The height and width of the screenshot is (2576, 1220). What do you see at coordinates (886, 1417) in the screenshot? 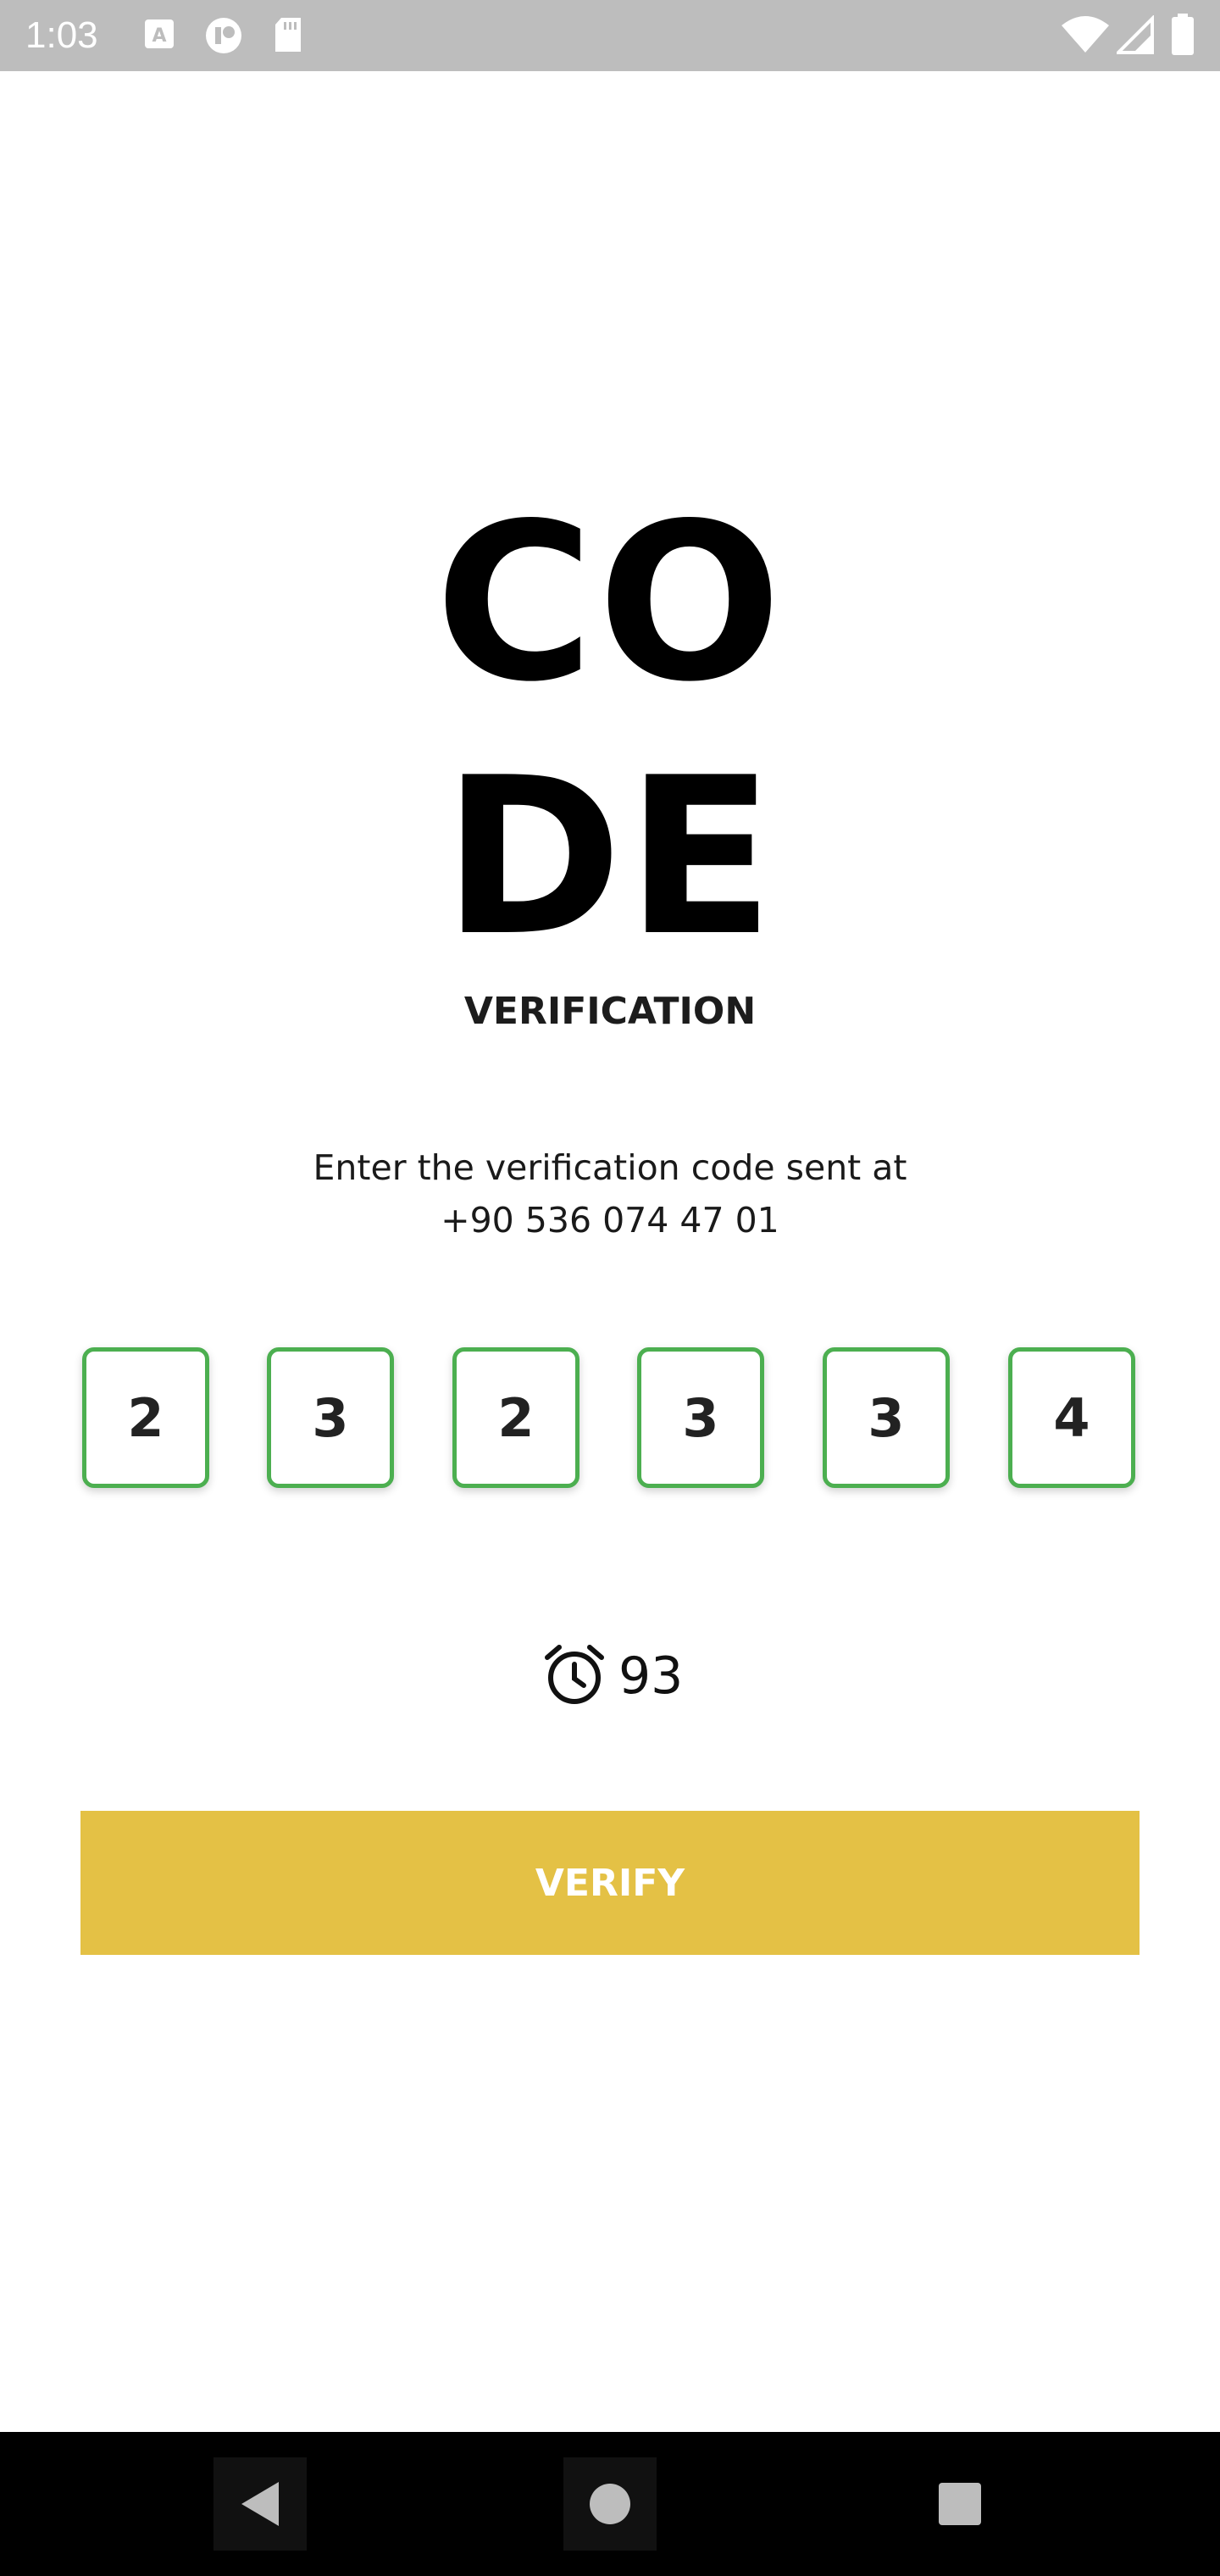
I see `code-digit-5: 3` at bounding box center [886, 1417].